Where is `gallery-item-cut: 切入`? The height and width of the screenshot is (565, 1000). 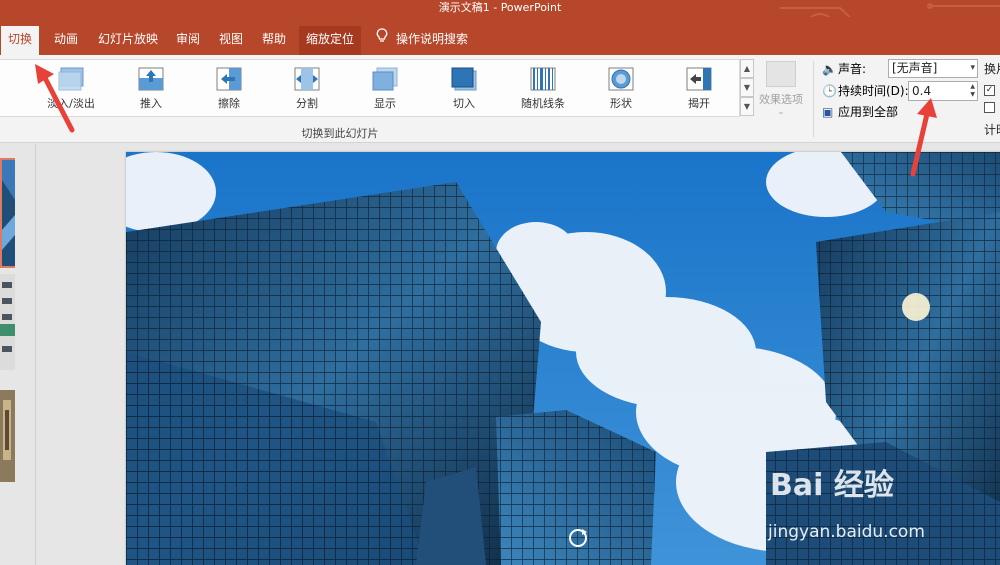
gallery-item-cut: 切入 is located at coordinates (464, 89).